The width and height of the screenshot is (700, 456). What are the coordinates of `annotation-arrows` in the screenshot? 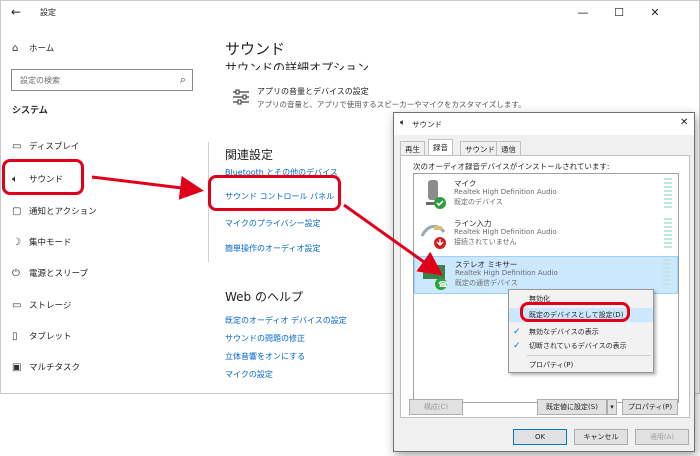 It's located at (267, 225).